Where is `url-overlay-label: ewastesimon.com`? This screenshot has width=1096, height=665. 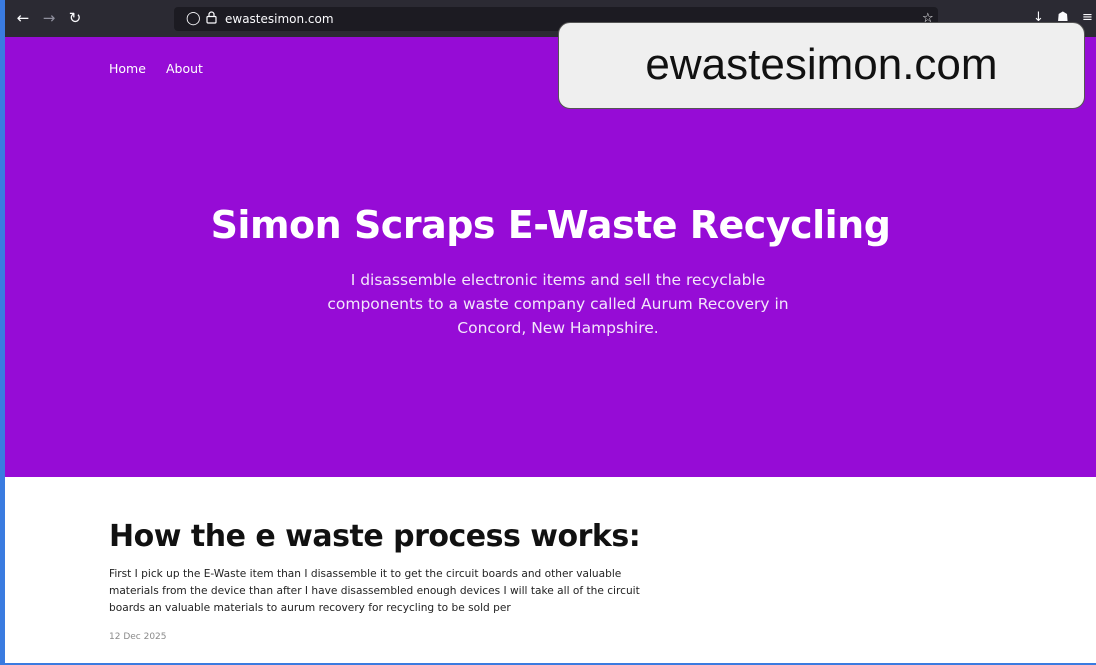 url-overlay-label: ewastesimon.com is located at coordinates (821, 65).